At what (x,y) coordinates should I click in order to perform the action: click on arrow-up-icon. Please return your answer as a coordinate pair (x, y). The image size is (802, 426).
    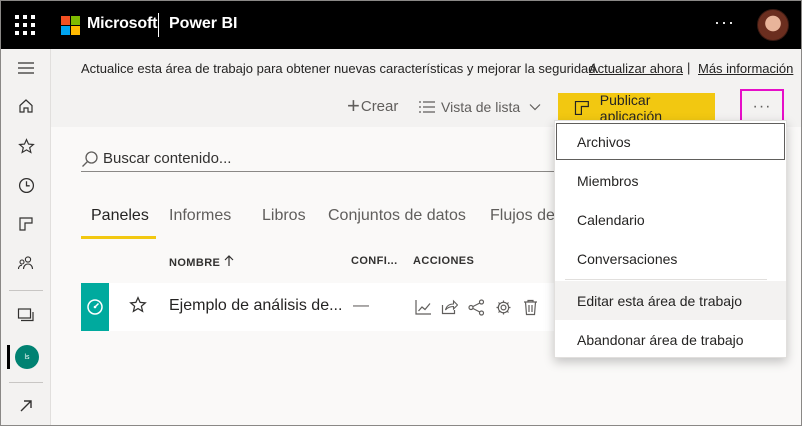
    Looking at the image, I should click on (229, 260).